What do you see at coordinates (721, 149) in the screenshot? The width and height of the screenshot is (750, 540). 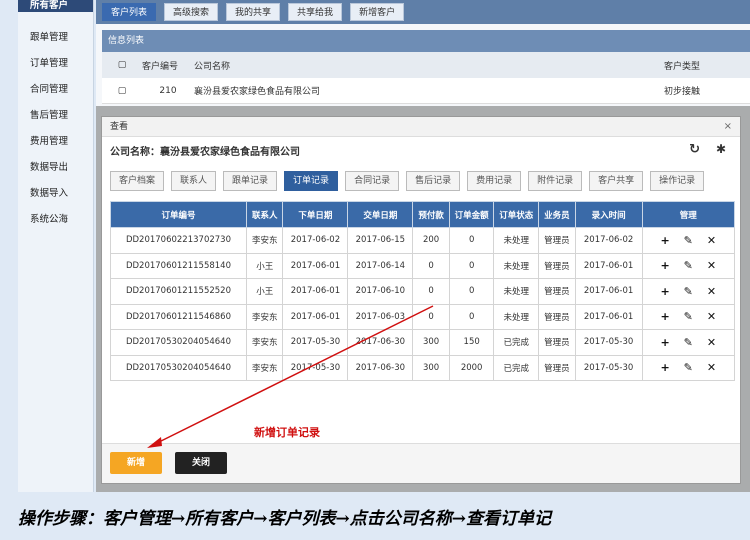 I see `gear-icon: ✱` at bounding box center [721, 149].